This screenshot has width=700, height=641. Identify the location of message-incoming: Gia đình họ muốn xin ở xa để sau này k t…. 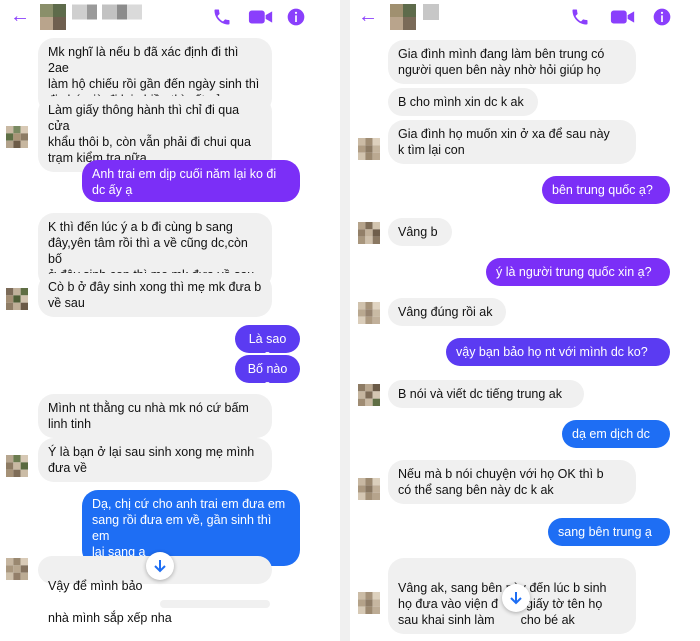
(512, 142).